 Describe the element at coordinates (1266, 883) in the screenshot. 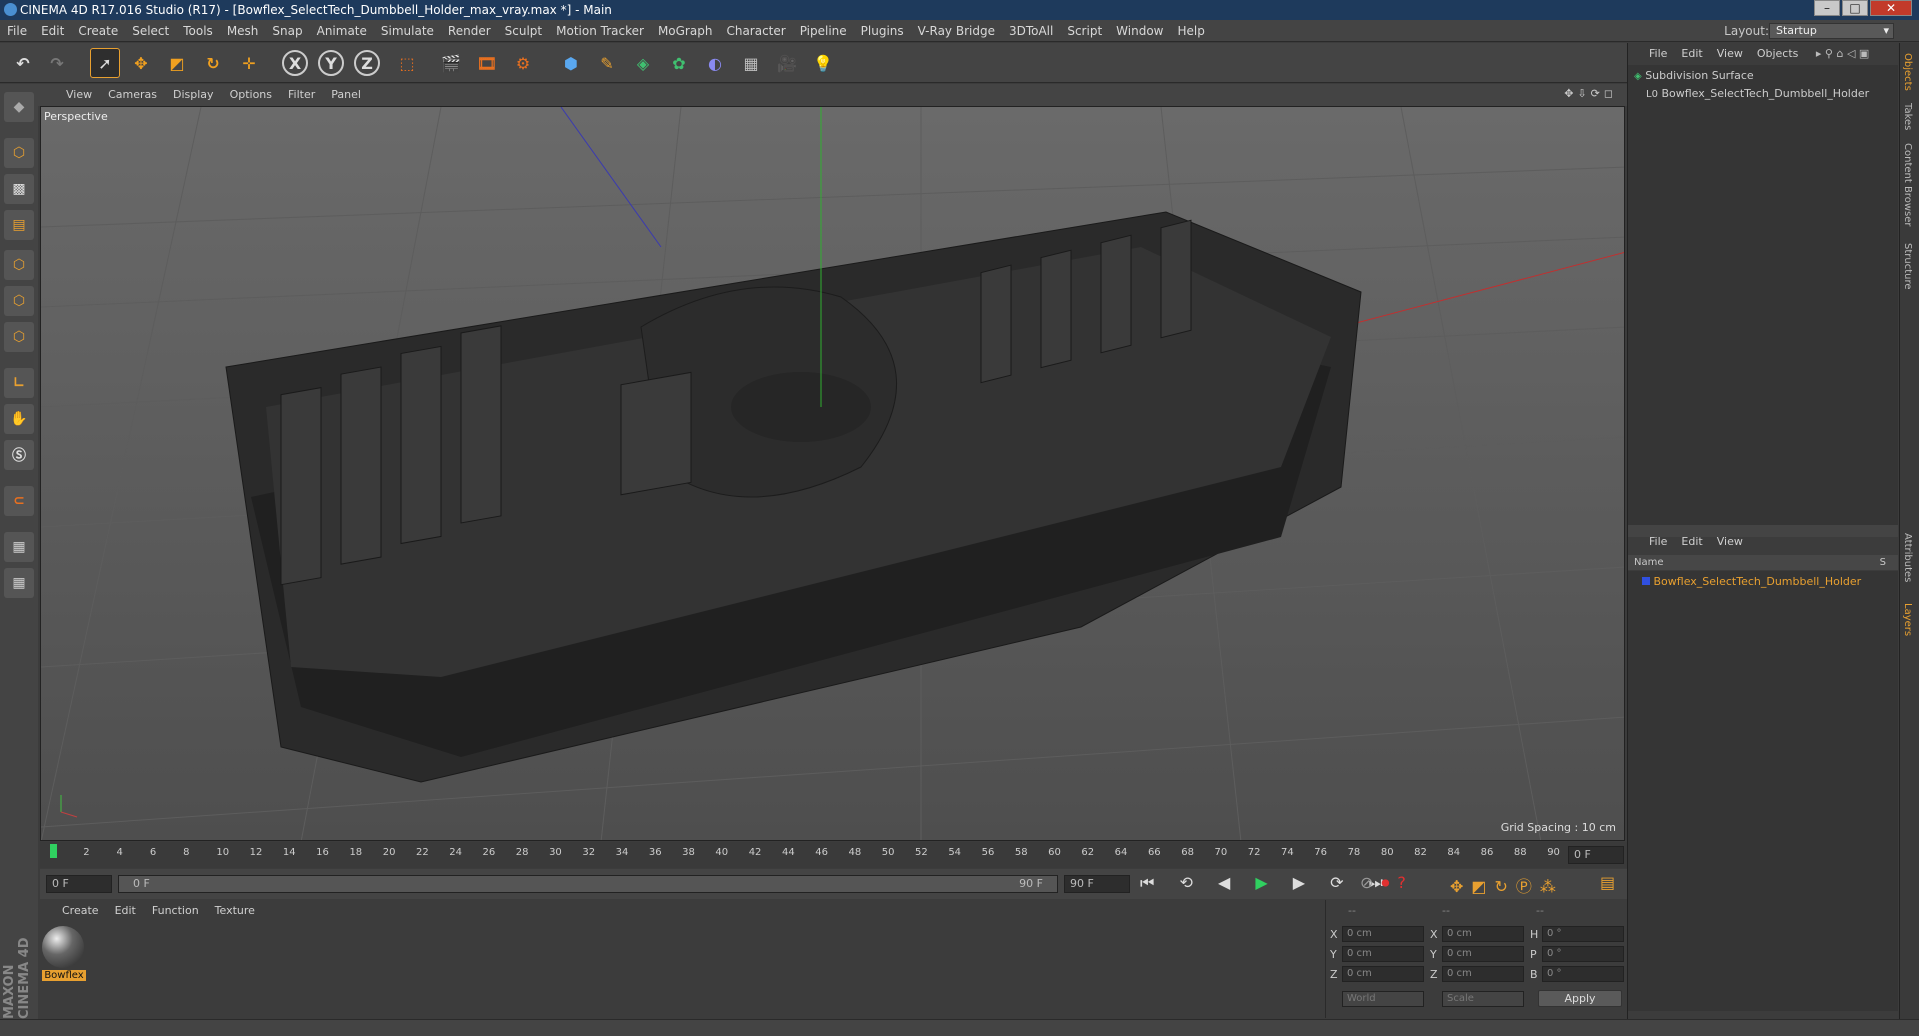

I see `playback-controls: ⏮ ⟲ ◀ ▶ ▶ ⟳ ⏭` at that location.